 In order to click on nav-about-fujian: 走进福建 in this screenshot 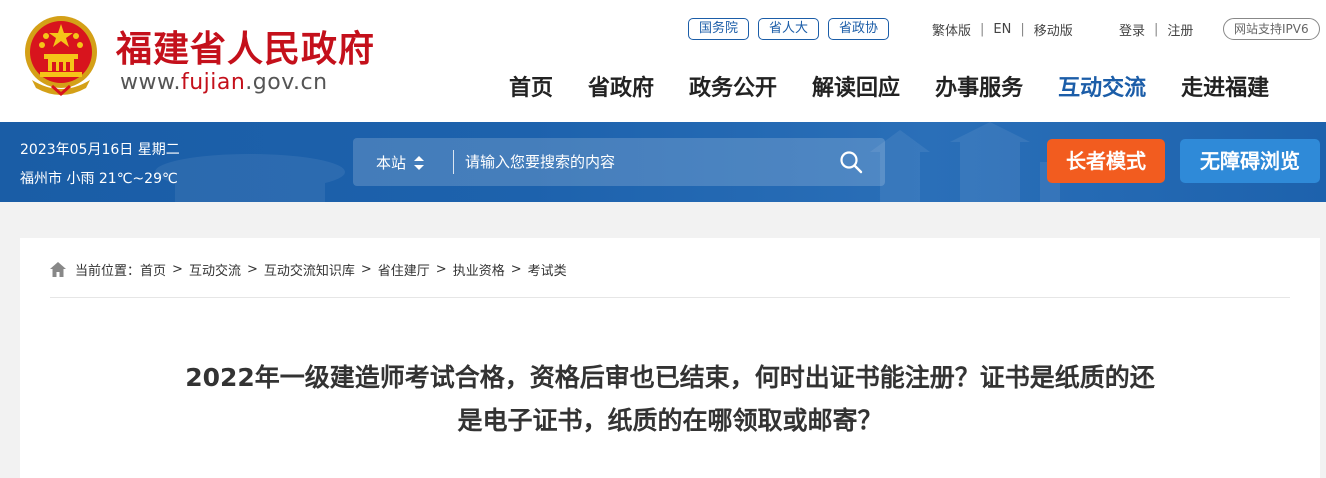, I will do `click(1225, 86)`.